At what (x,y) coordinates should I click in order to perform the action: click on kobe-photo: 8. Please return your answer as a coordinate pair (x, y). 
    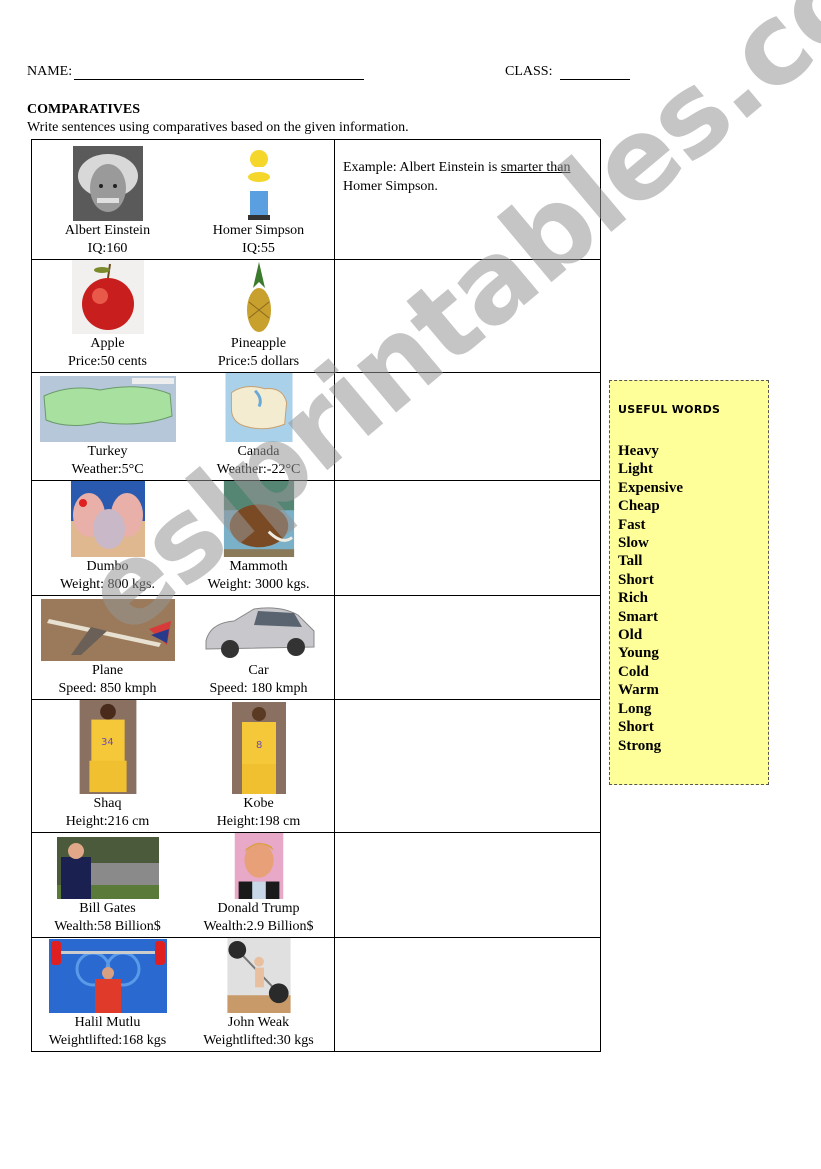
    Looking at the image, I should click on (258, 748).